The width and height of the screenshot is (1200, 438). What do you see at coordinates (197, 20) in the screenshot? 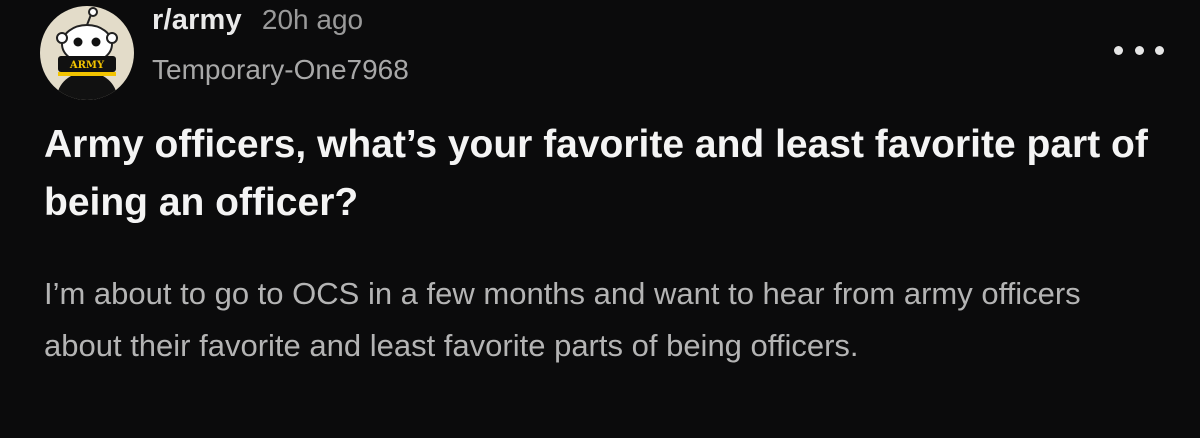
I see `subreddit-link: r/army` at bounding box center [197, 20].